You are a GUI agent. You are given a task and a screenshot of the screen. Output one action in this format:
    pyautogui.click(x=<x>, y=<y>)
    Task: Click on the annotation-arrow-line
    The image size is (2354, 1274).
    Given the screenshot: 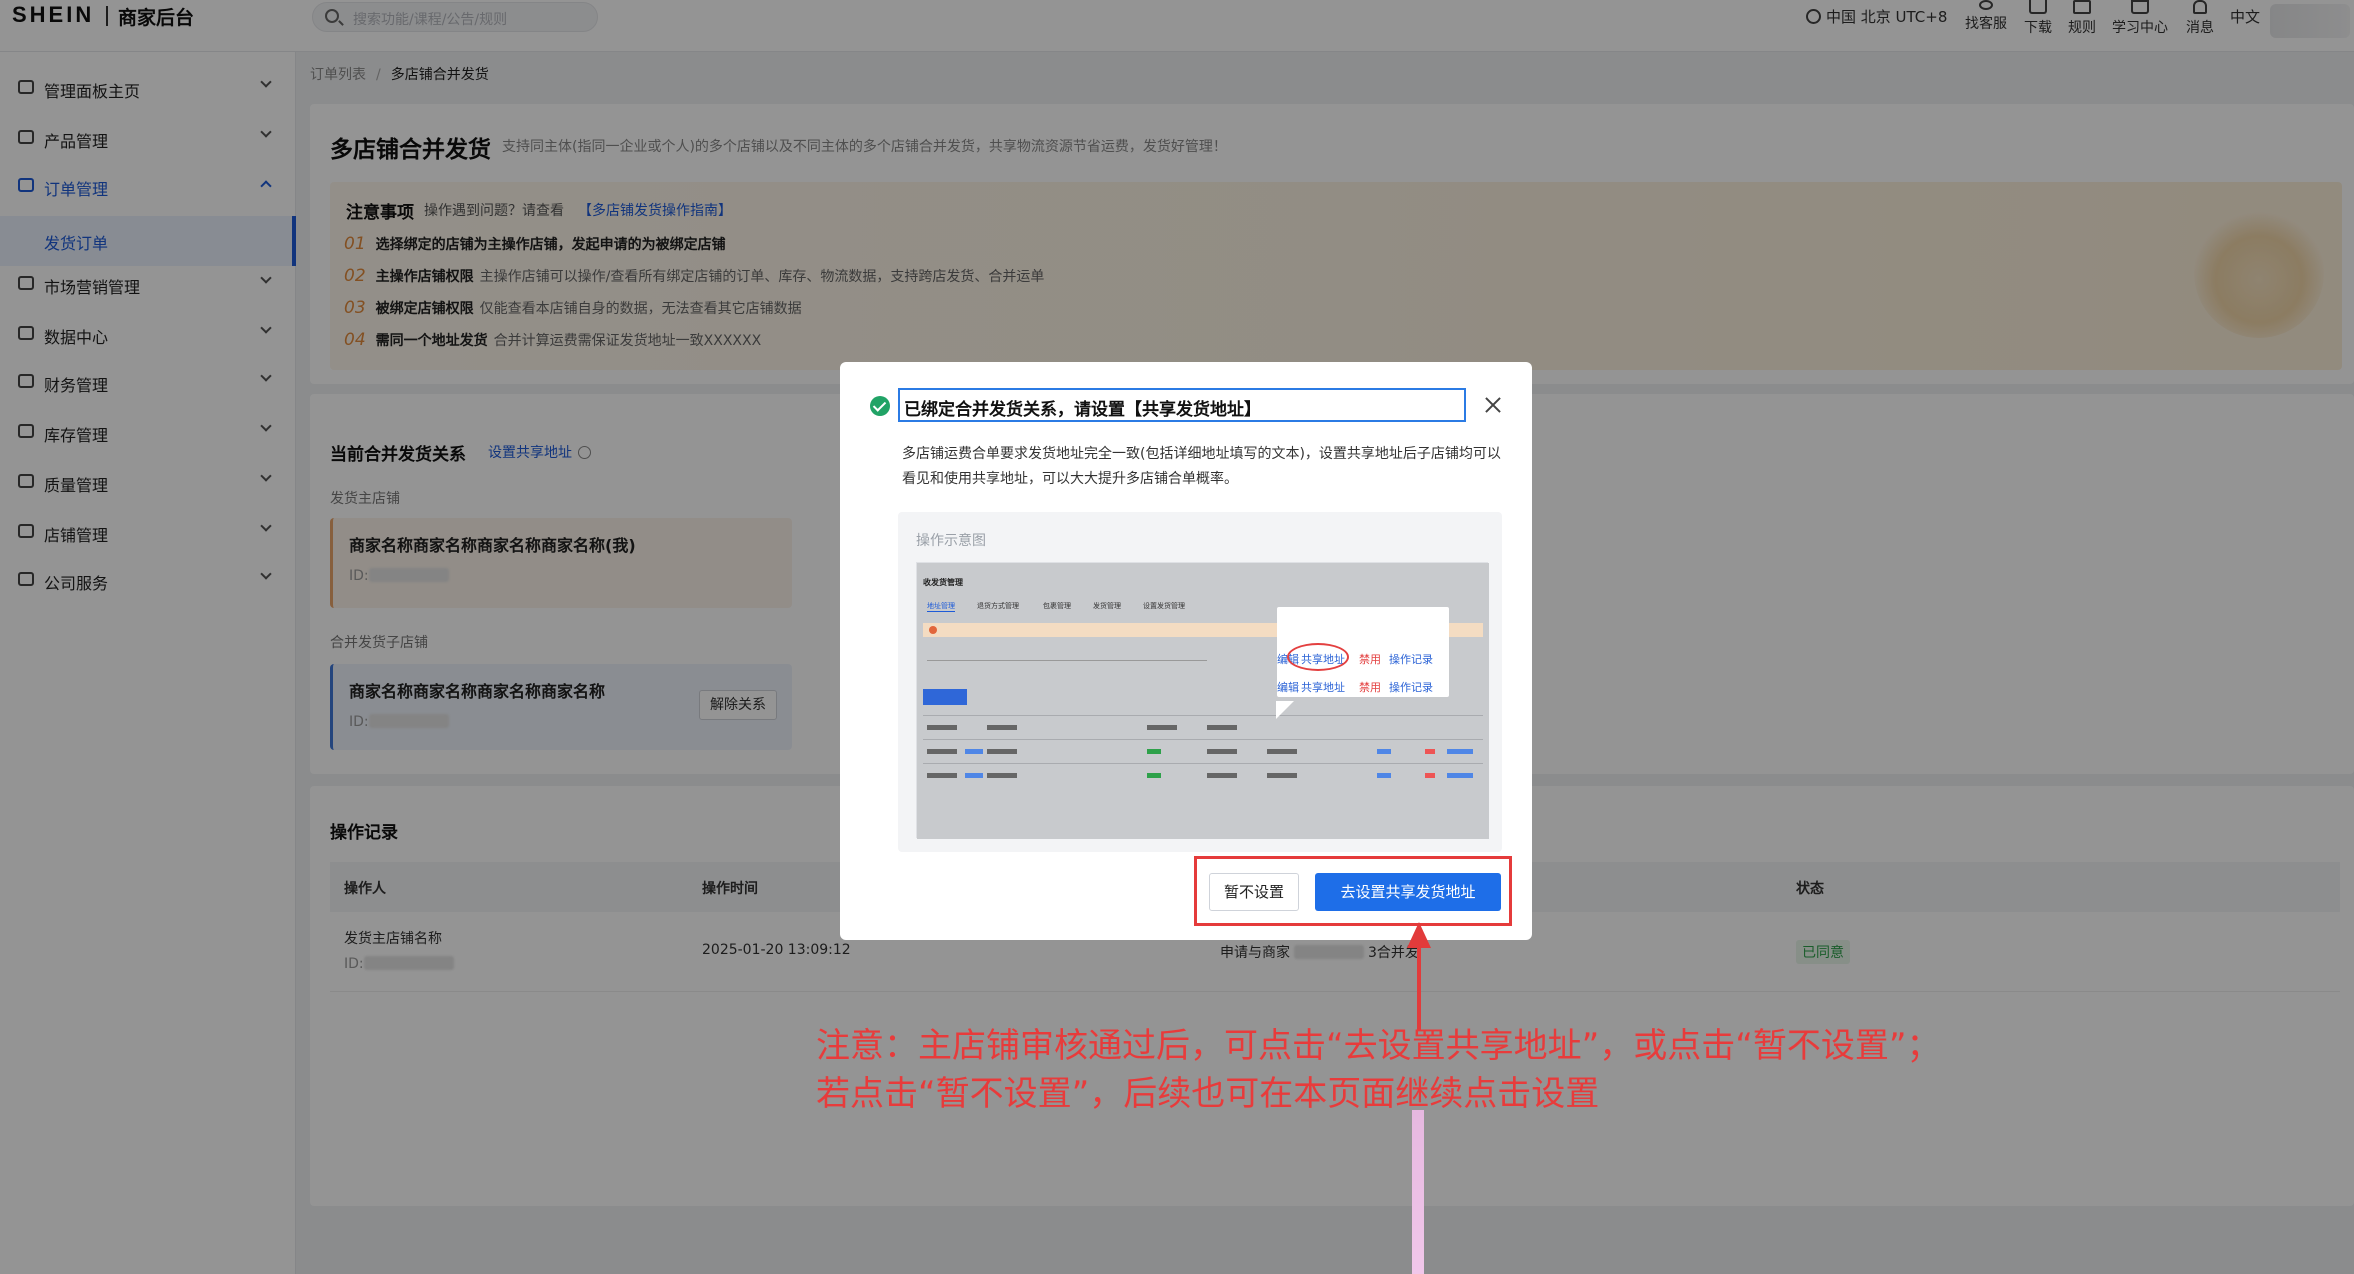 What is the action you would take?
    pyautogui.click(x=1419, y=987)
    